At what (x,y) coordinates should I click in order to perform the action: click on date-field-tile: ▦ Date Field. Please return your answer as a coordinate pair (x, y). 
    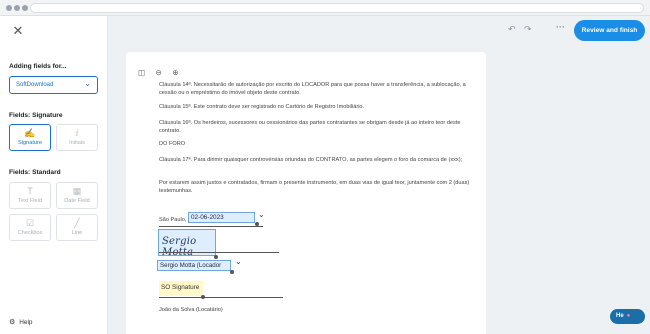
    Looking at the image, I should click on (77, 195).